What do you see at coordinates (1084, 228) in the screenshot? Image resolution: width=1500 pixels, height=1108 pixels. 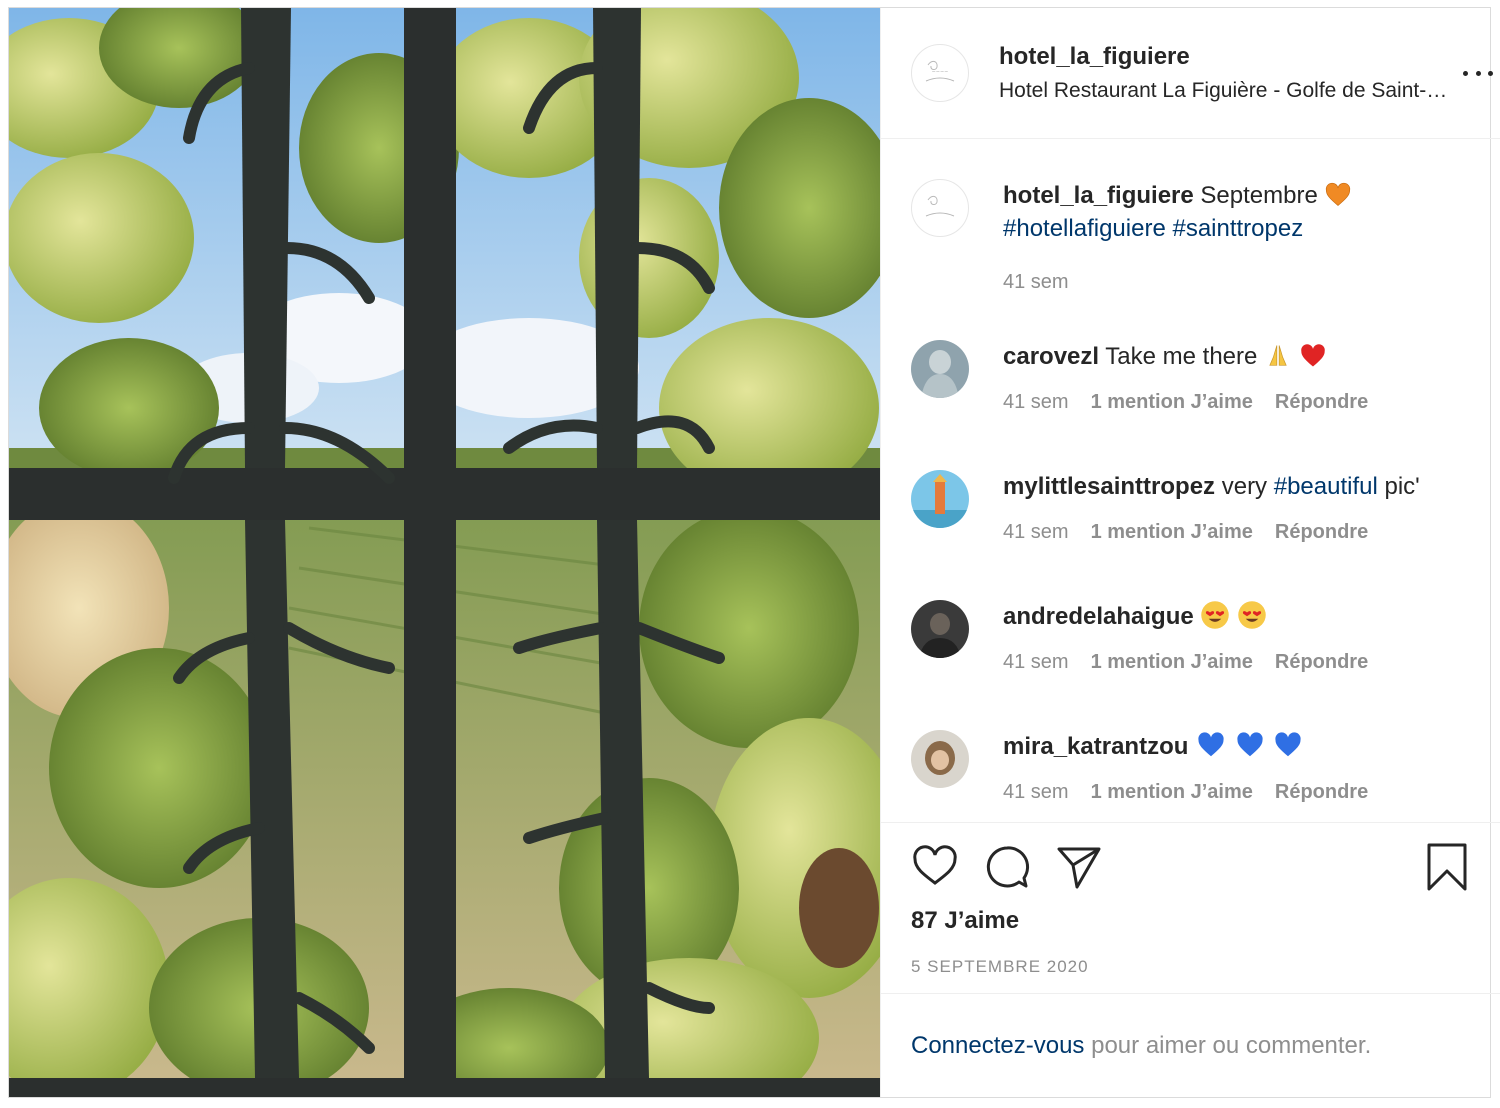 I see `hashtag-hotellafiguiere: #hotellafiguiere` at bounding box center [1084, 228].